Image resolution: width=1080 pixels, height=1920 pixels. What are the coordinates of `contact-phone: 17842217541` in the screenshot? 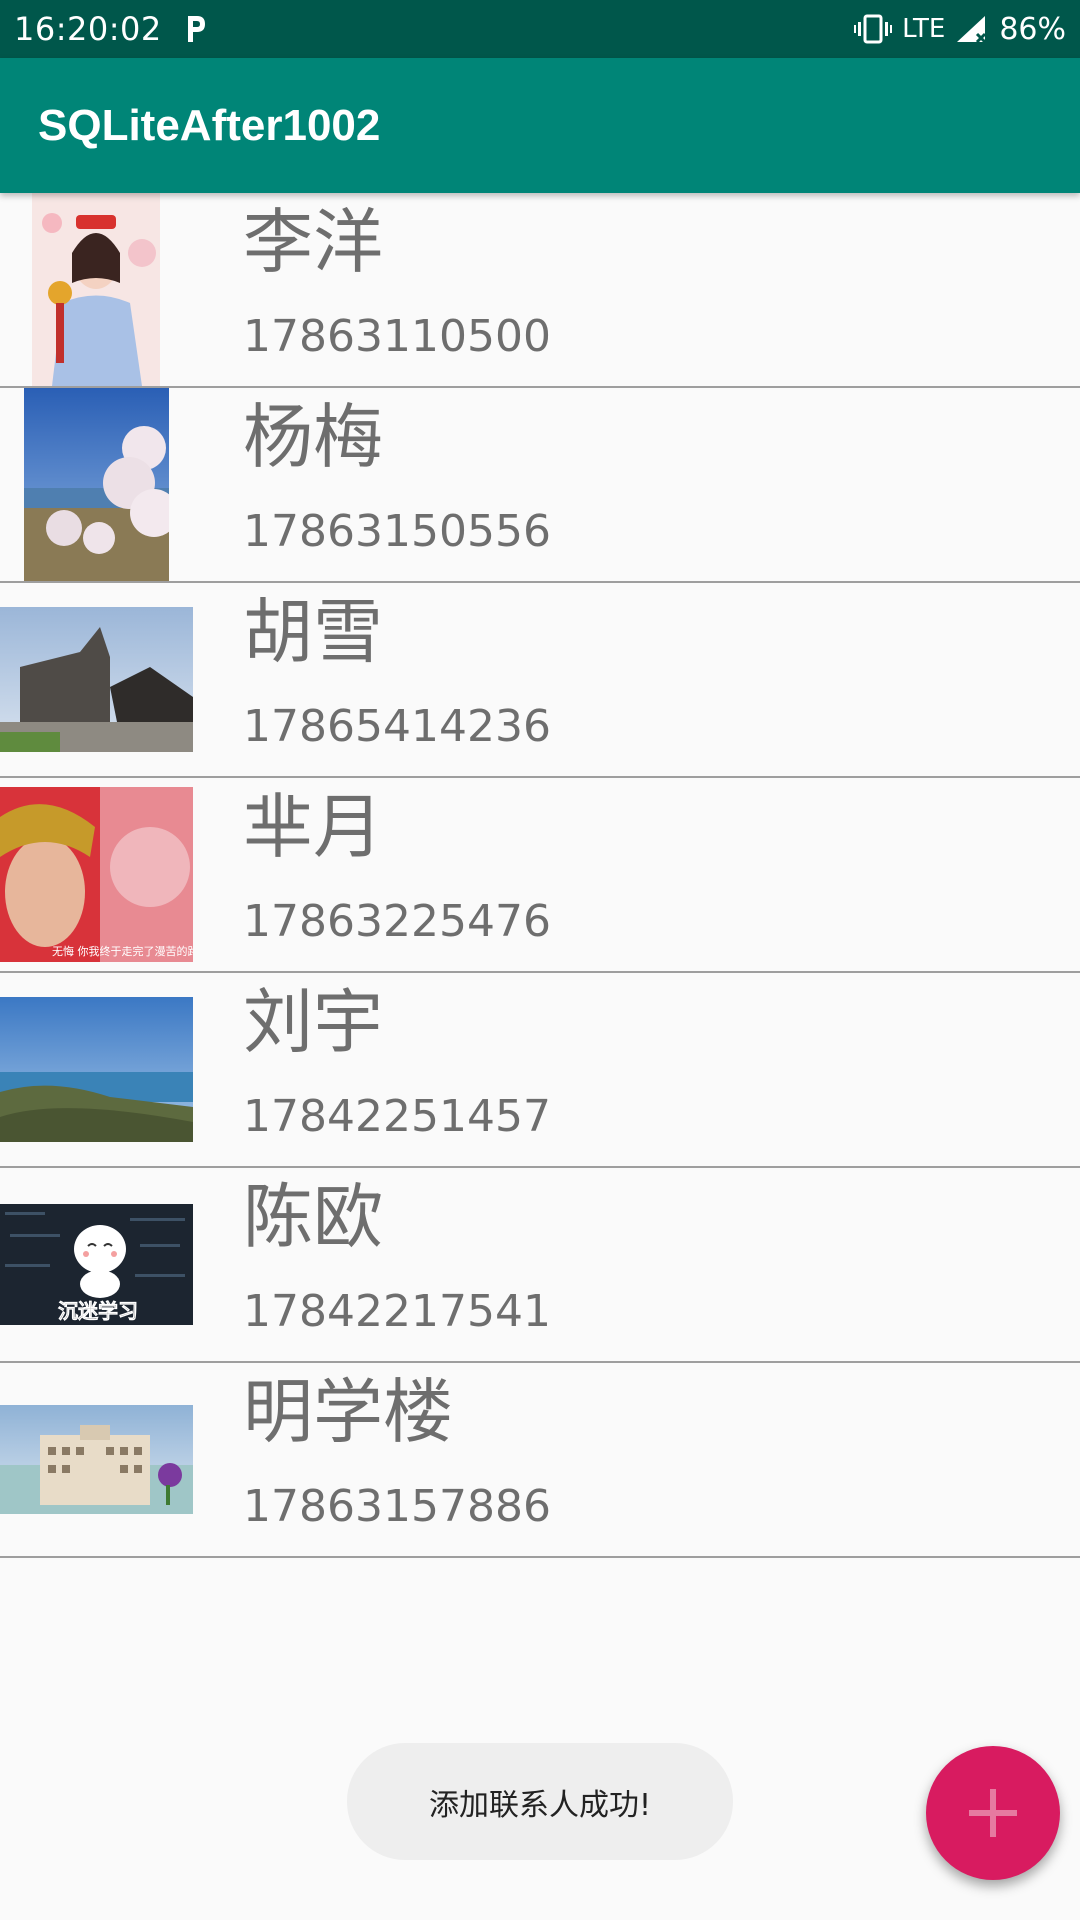 It's located at (397, 1311).